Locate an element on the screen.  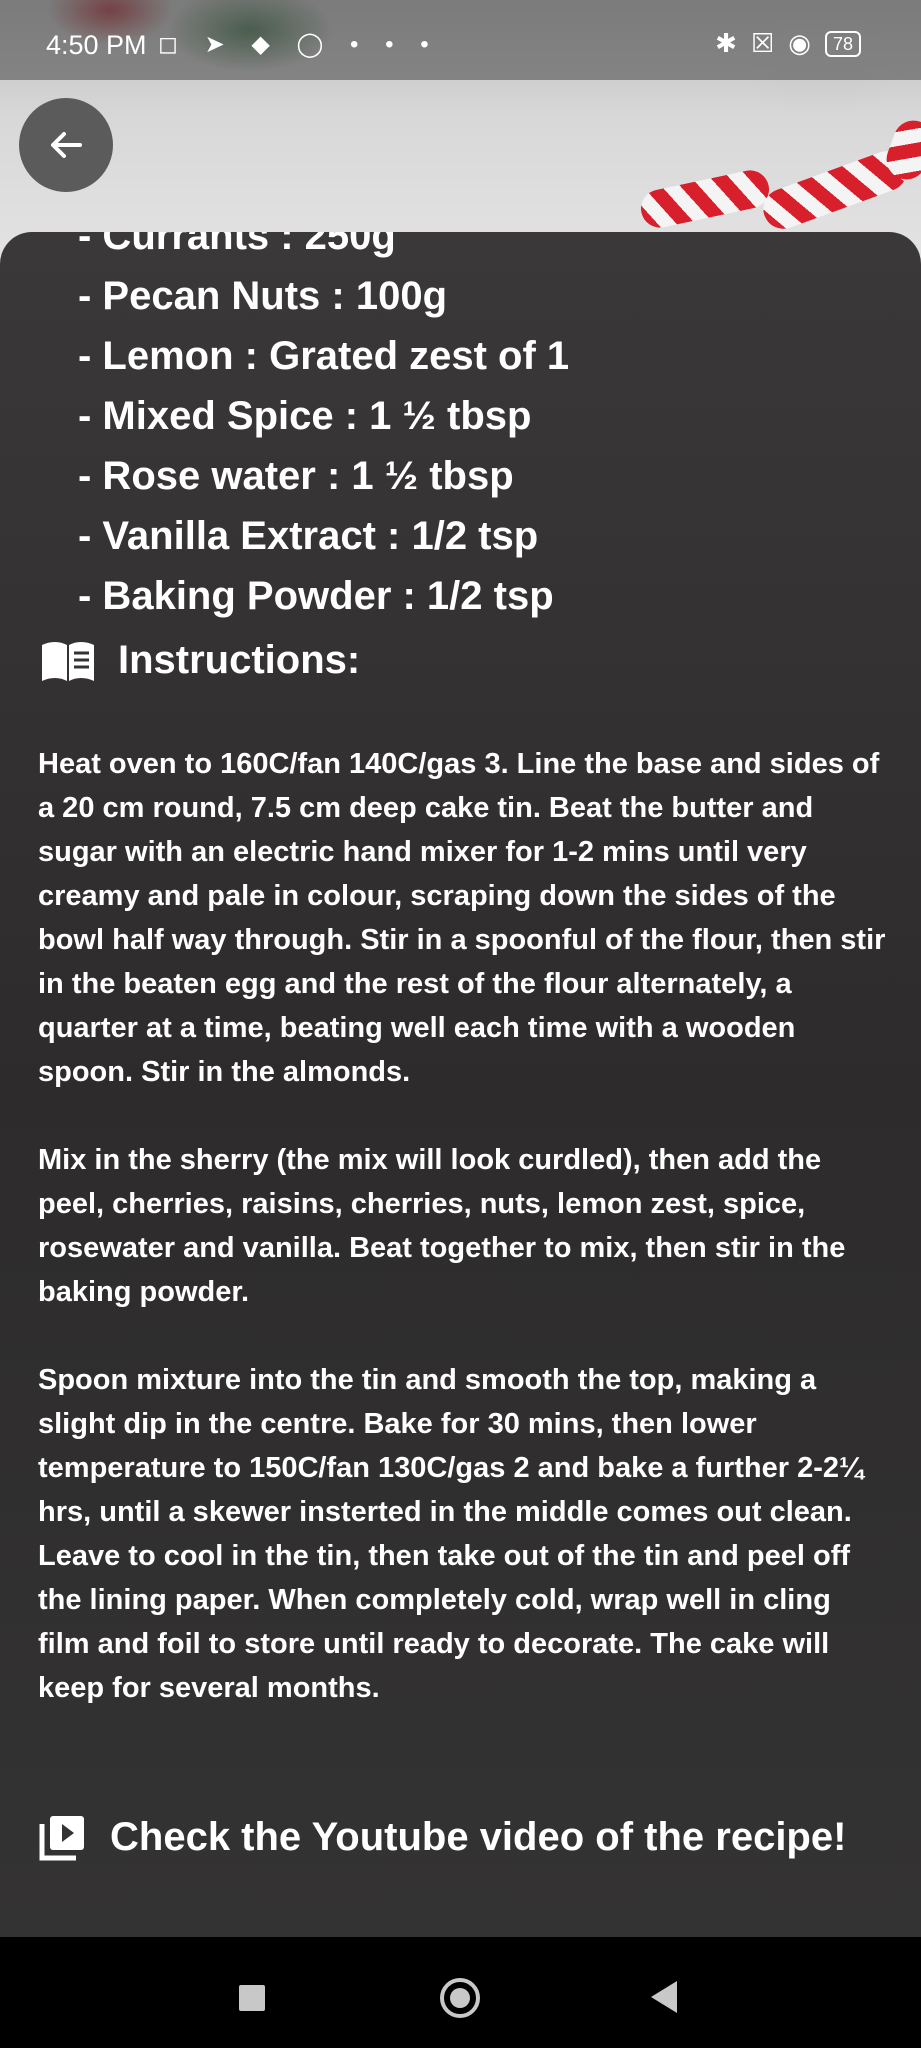
status-time: 4:50 PM is located at coordinates (96, 45).